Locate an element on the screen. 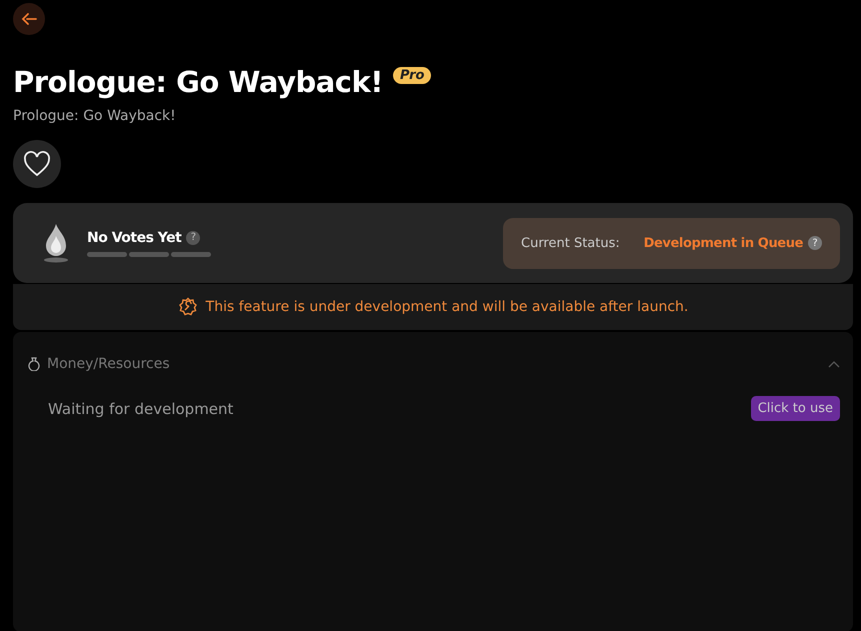  use-button: Click to use is located at coordinates (795, 408).